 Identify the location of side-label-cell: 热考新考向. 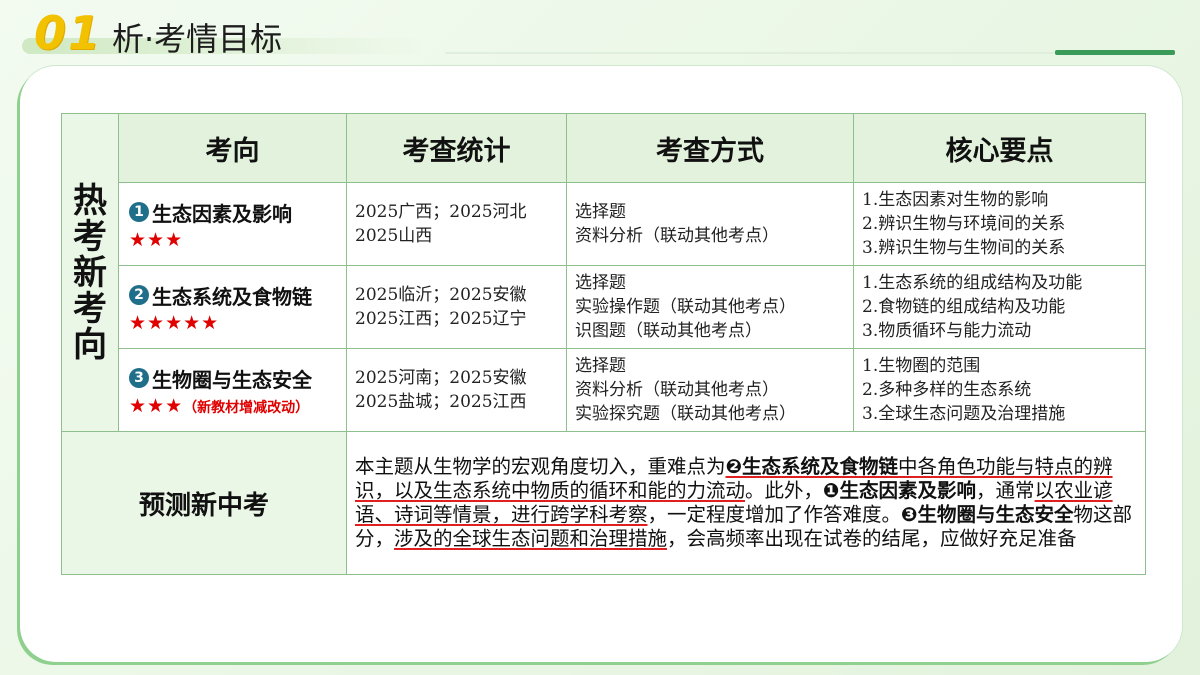
(90, 272).